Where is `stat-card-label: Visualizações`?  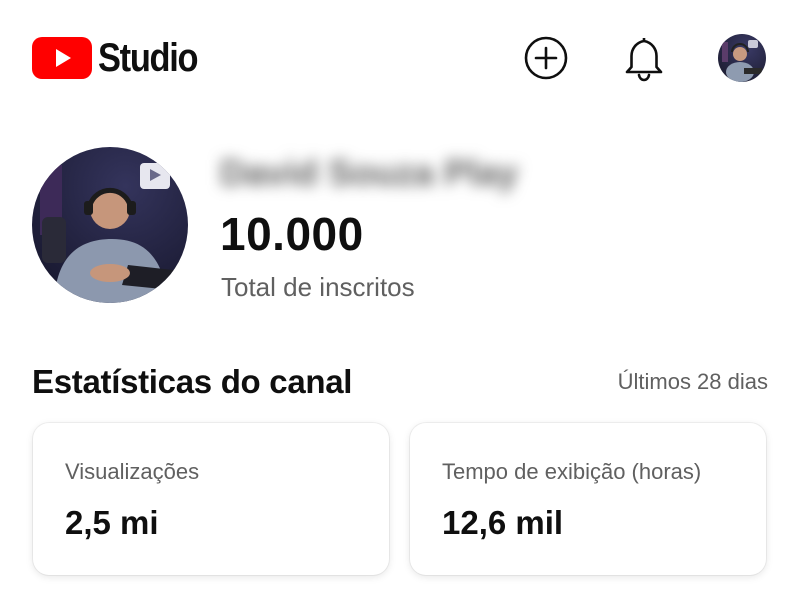 stat-card-label: Visualizações is located at coordinates (132, 471).